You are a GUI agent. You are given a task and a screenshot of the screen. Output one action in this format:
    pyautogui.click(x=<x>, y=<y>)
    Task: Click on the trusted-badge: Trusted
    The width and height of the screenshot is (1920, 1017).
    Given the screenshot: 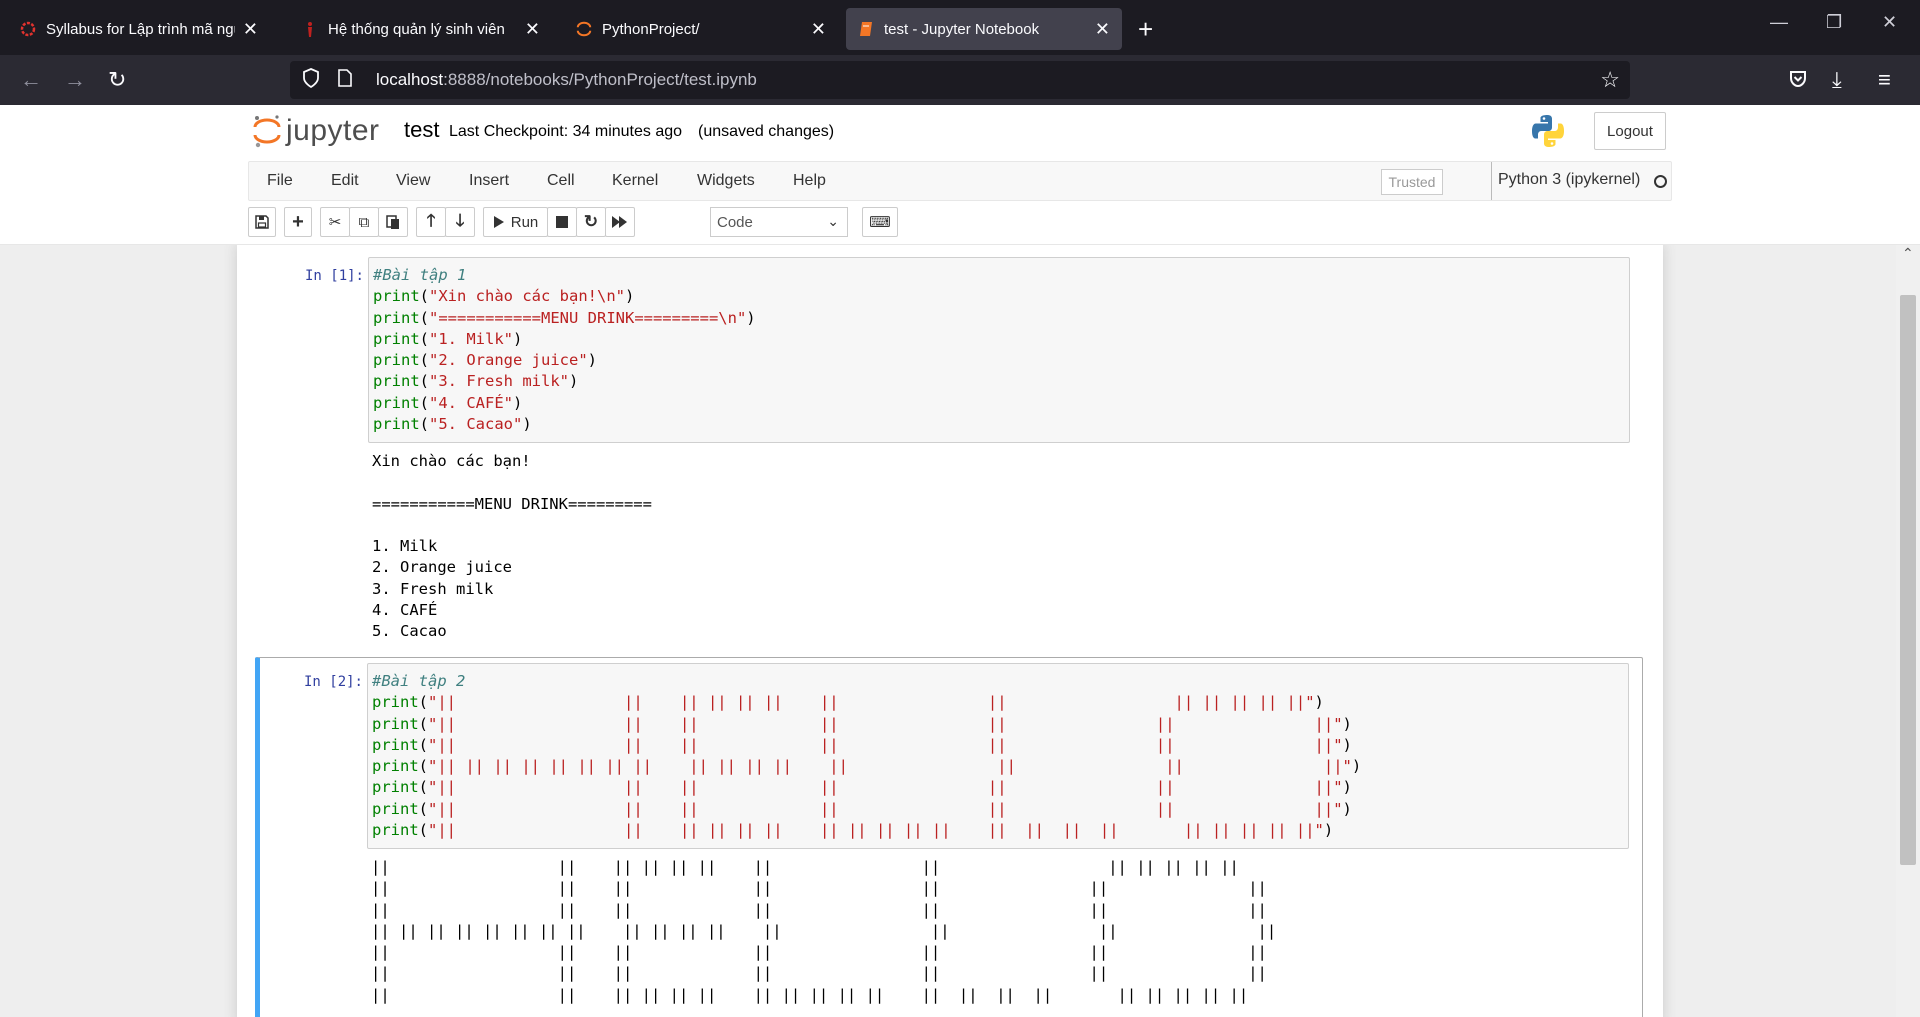 What is the action you would take?
    pyautogui.click(x=1412, y=182)
    